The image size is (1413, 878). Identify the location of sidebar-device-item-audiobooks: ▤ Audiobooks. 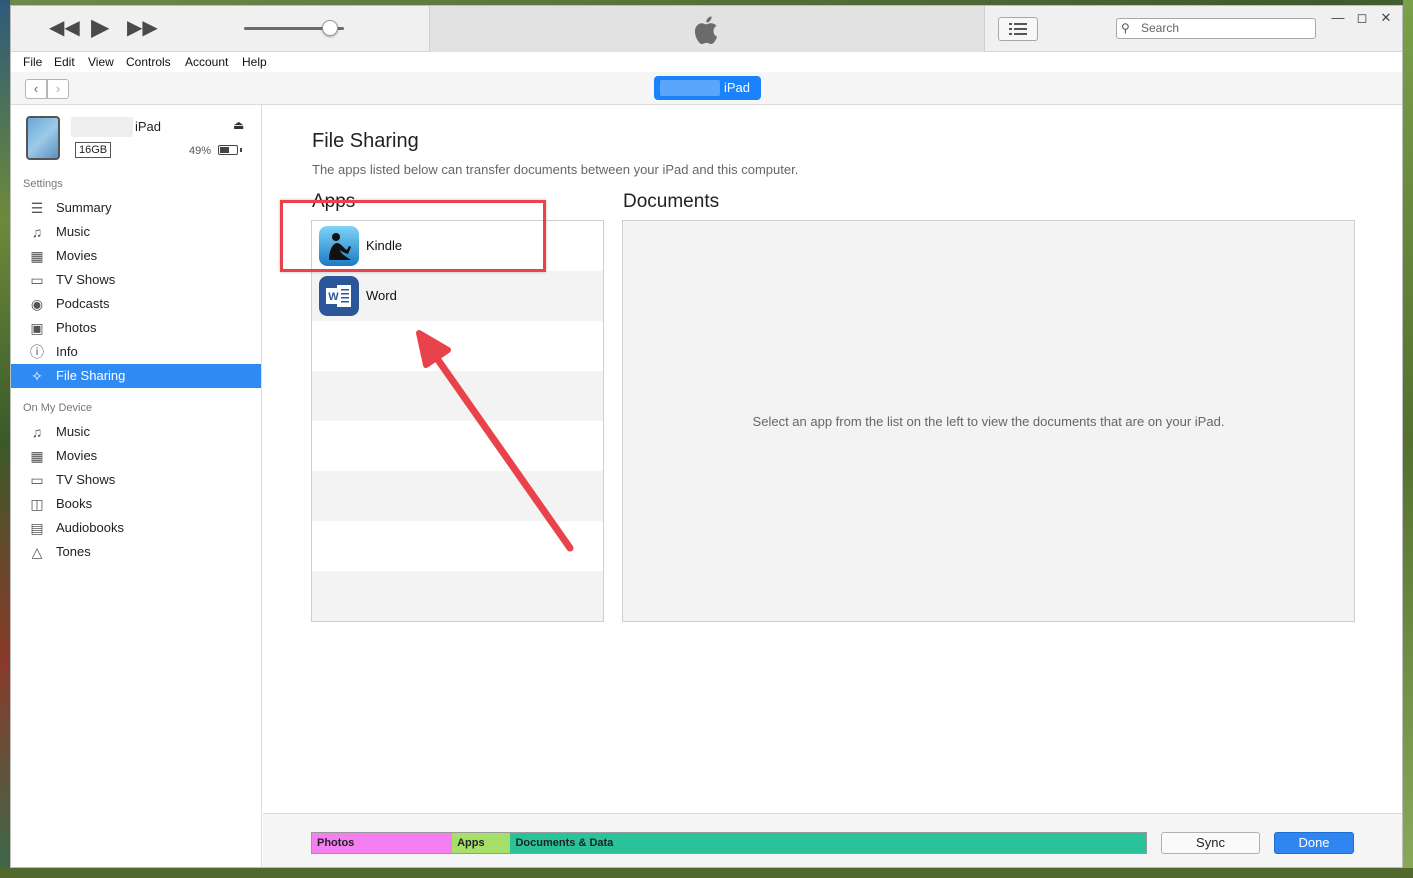
(136, 528).